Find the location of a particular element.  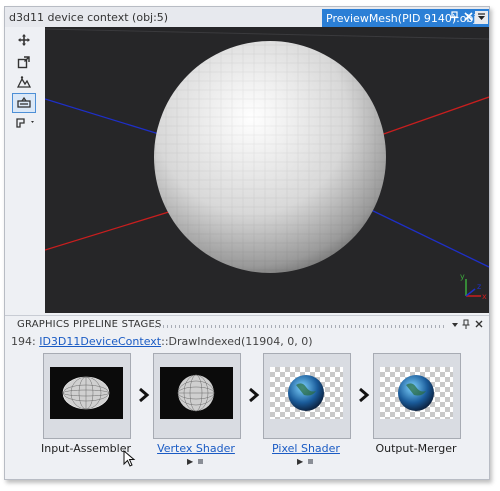

stage-output-merger is located at coordinates (417, 396).